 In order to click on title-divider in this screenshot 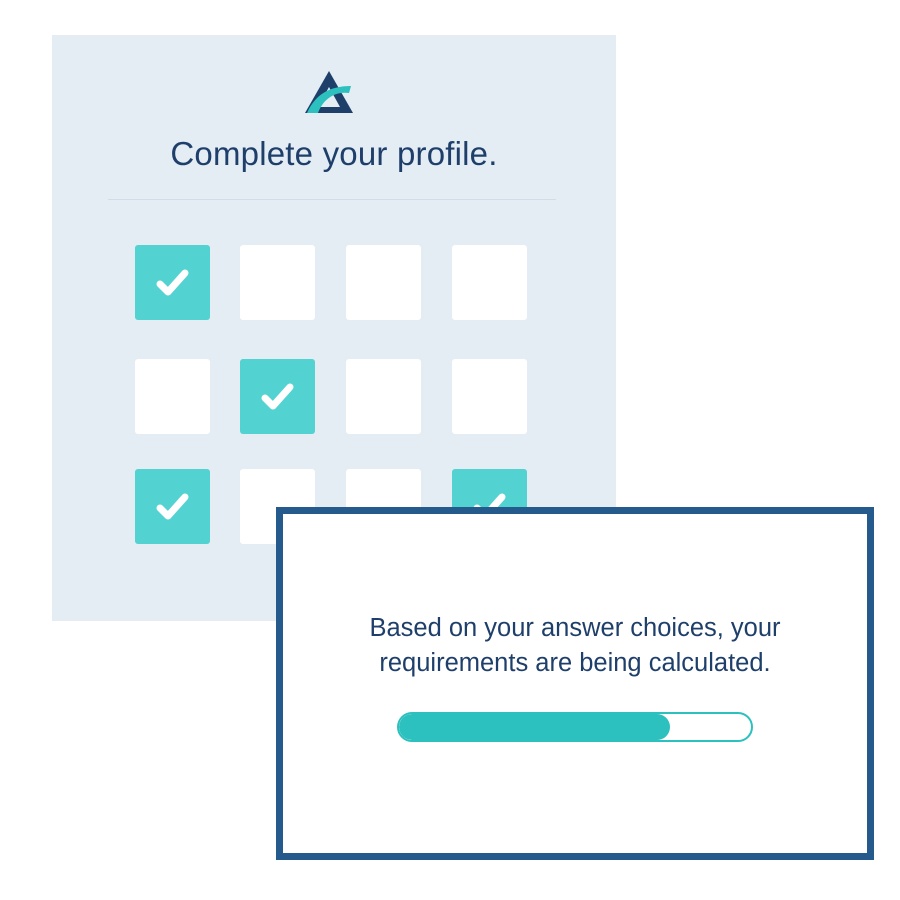, I will do `click(332, 199)`.